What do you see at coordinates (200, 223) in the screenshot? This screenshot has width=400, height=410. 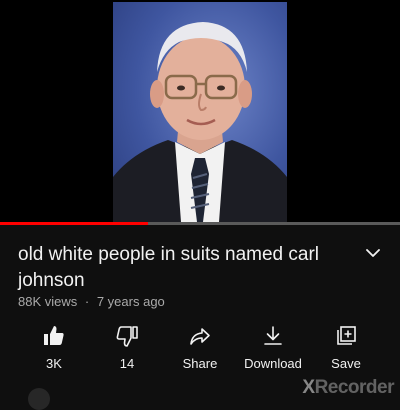 I see `progress-bar` at bounding box center [200, 223].